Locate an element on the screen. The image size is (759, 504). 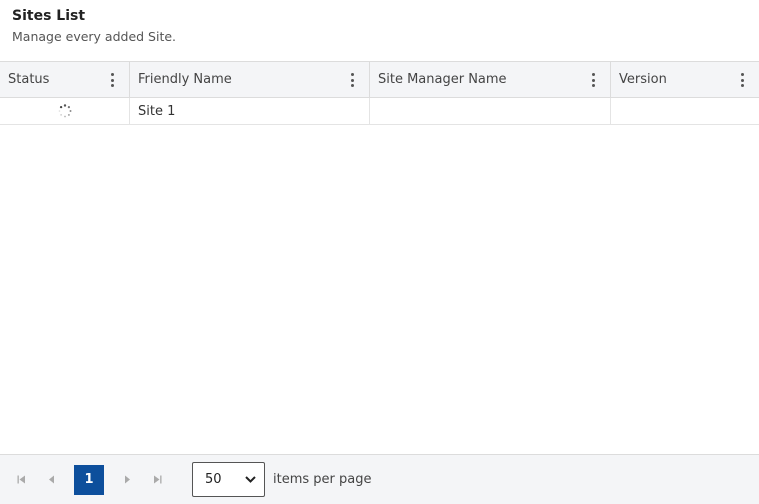
table-row: Site 1 is located at coordinates (379, 111).